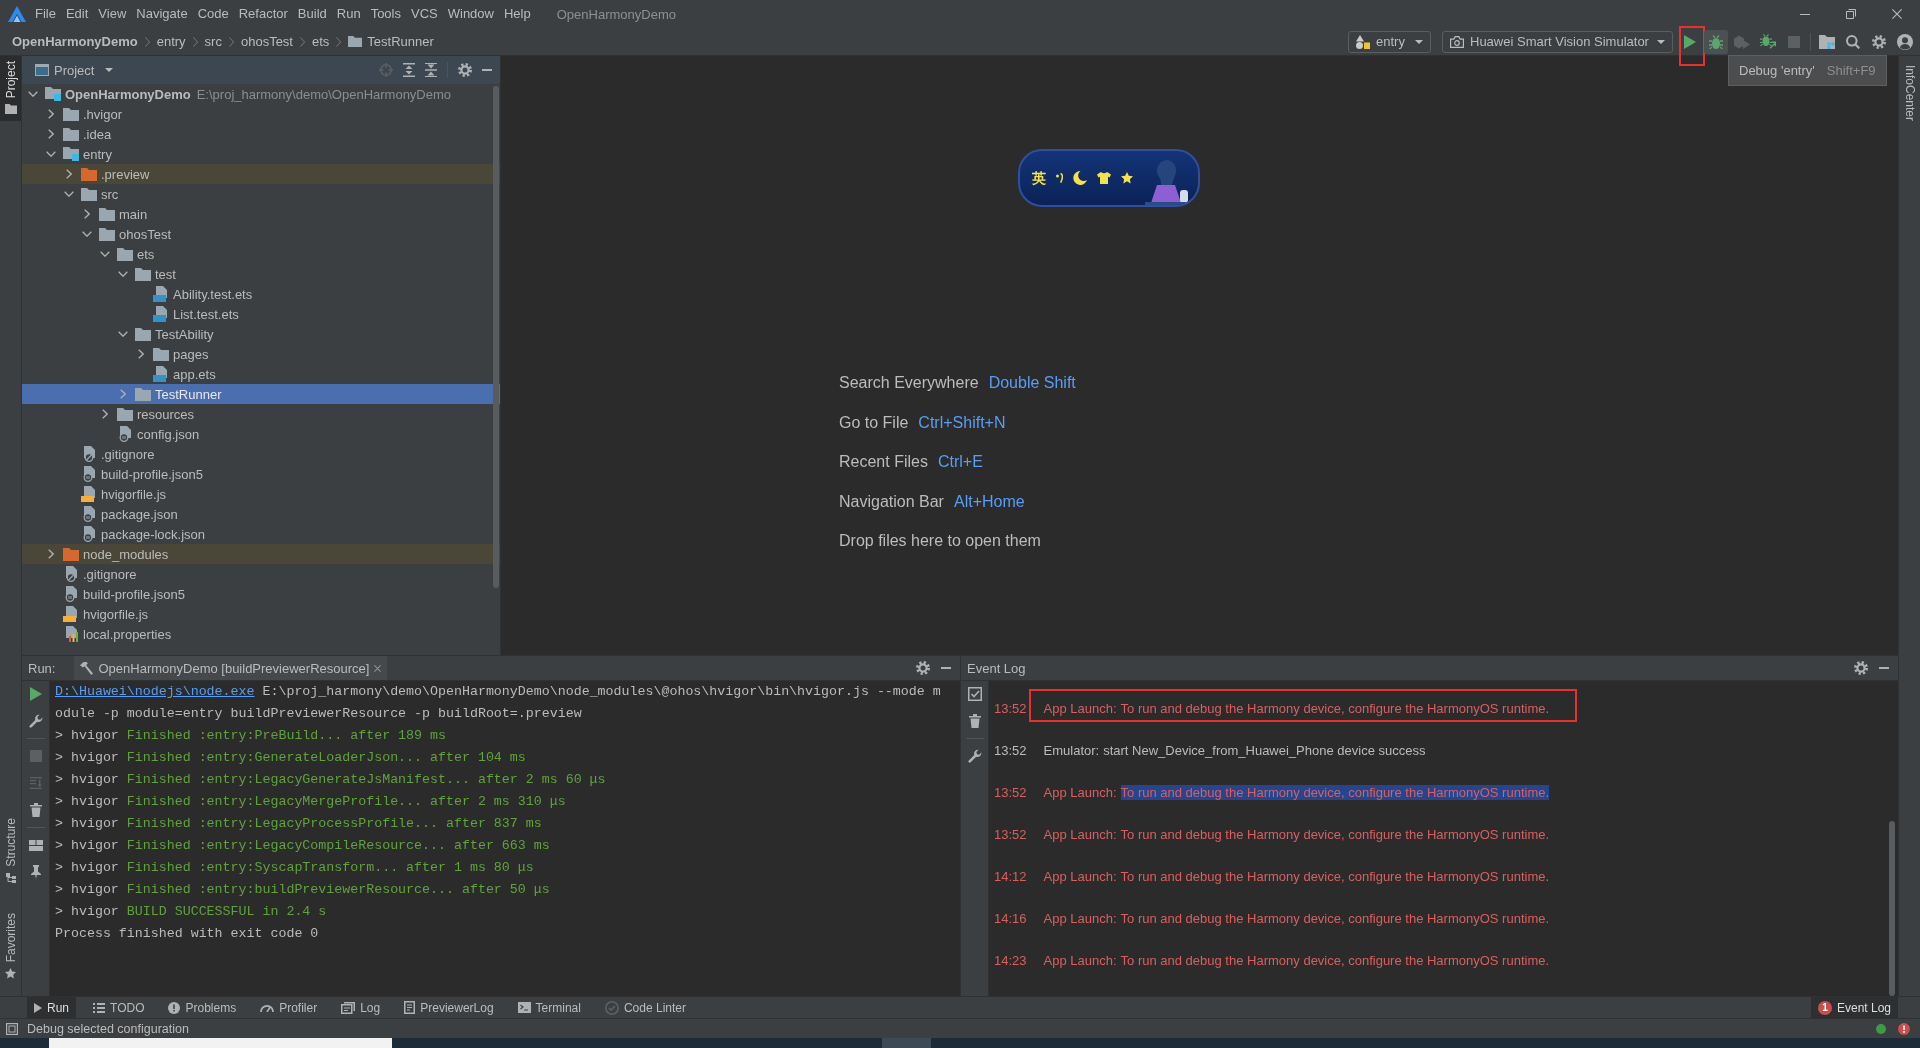  I want to click on menu-item: Help, so click(517, 14).